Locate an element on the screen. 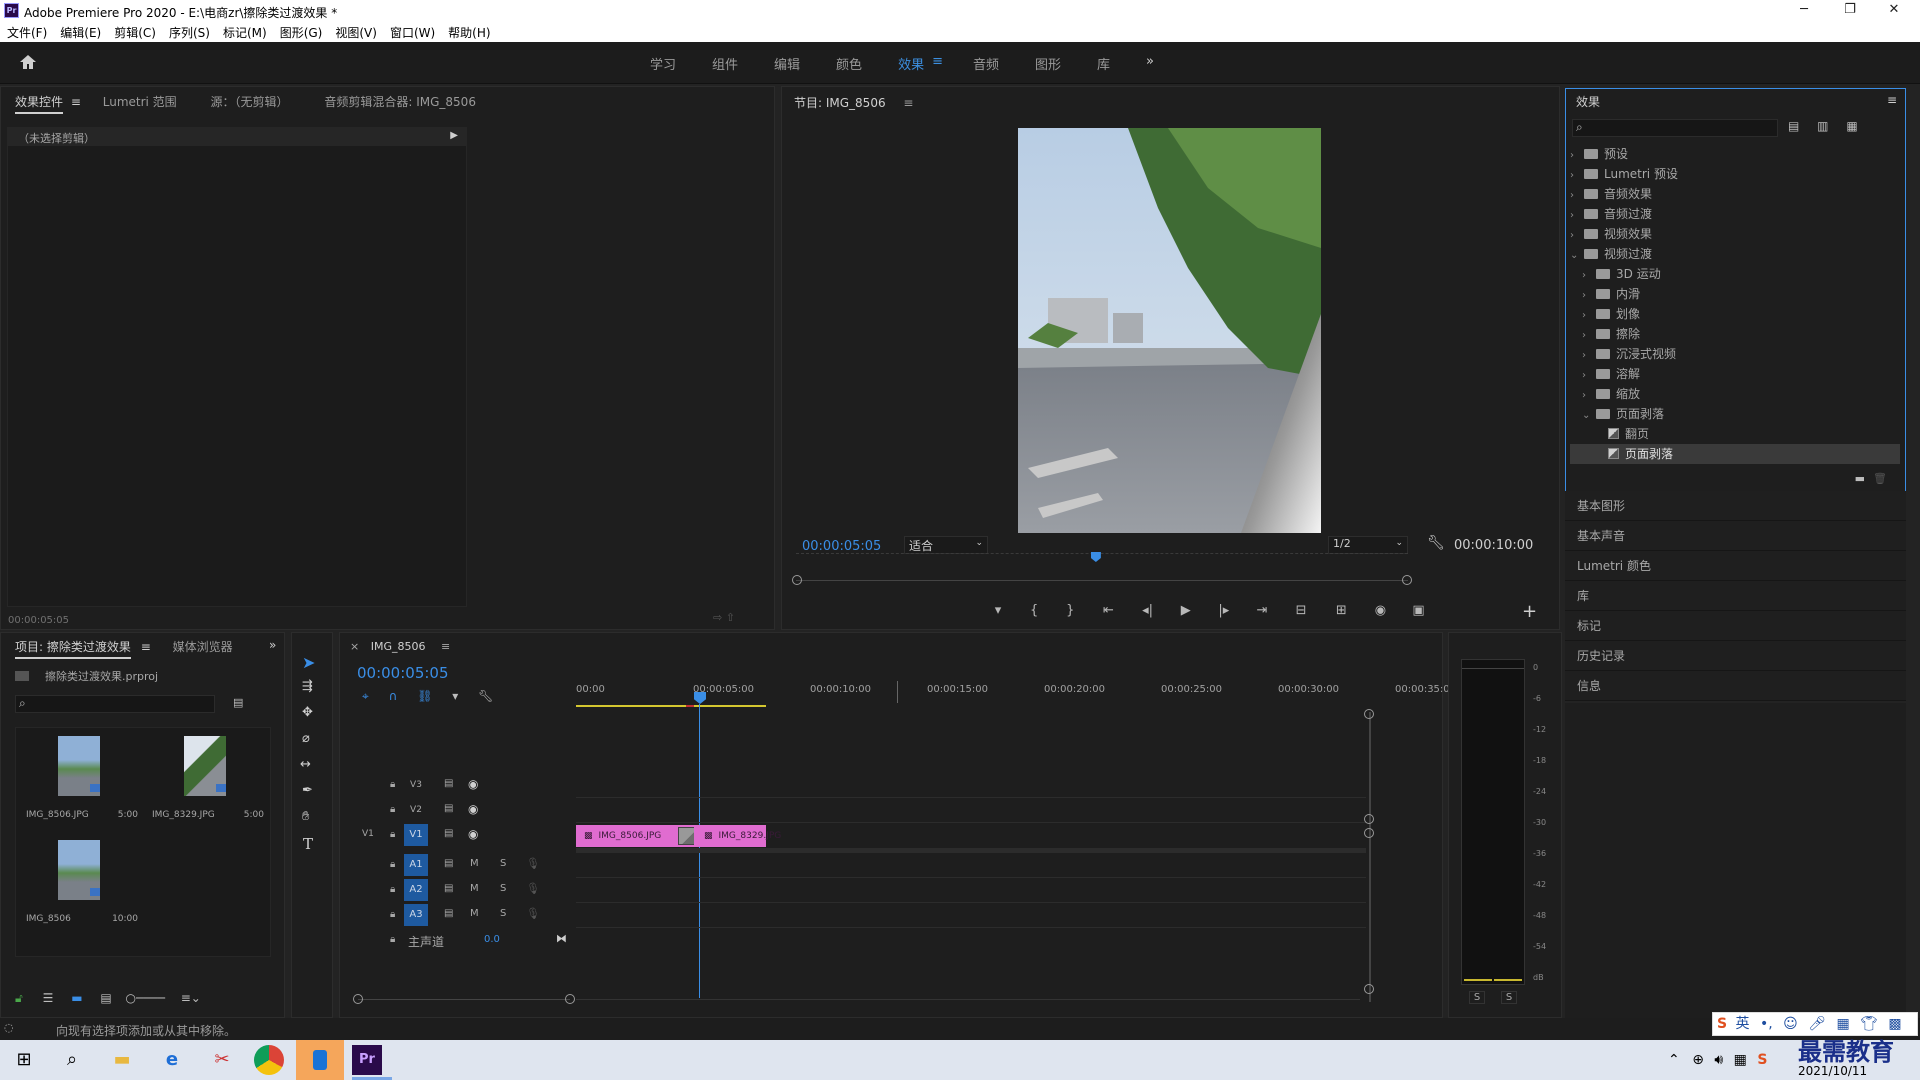 Image resolution: width=1920 pixels, height=1080 pixels. go-to-edit-icon: ⧓ is located at coordinates (561, 938).